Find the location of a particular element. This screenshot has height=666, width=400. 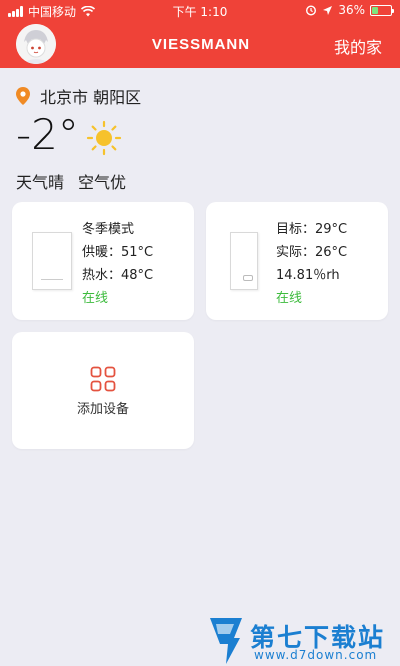

app-header: 中国移动 下午 1:10 36% VIESSMANN 我的家 is located at coordinates (200, 34).